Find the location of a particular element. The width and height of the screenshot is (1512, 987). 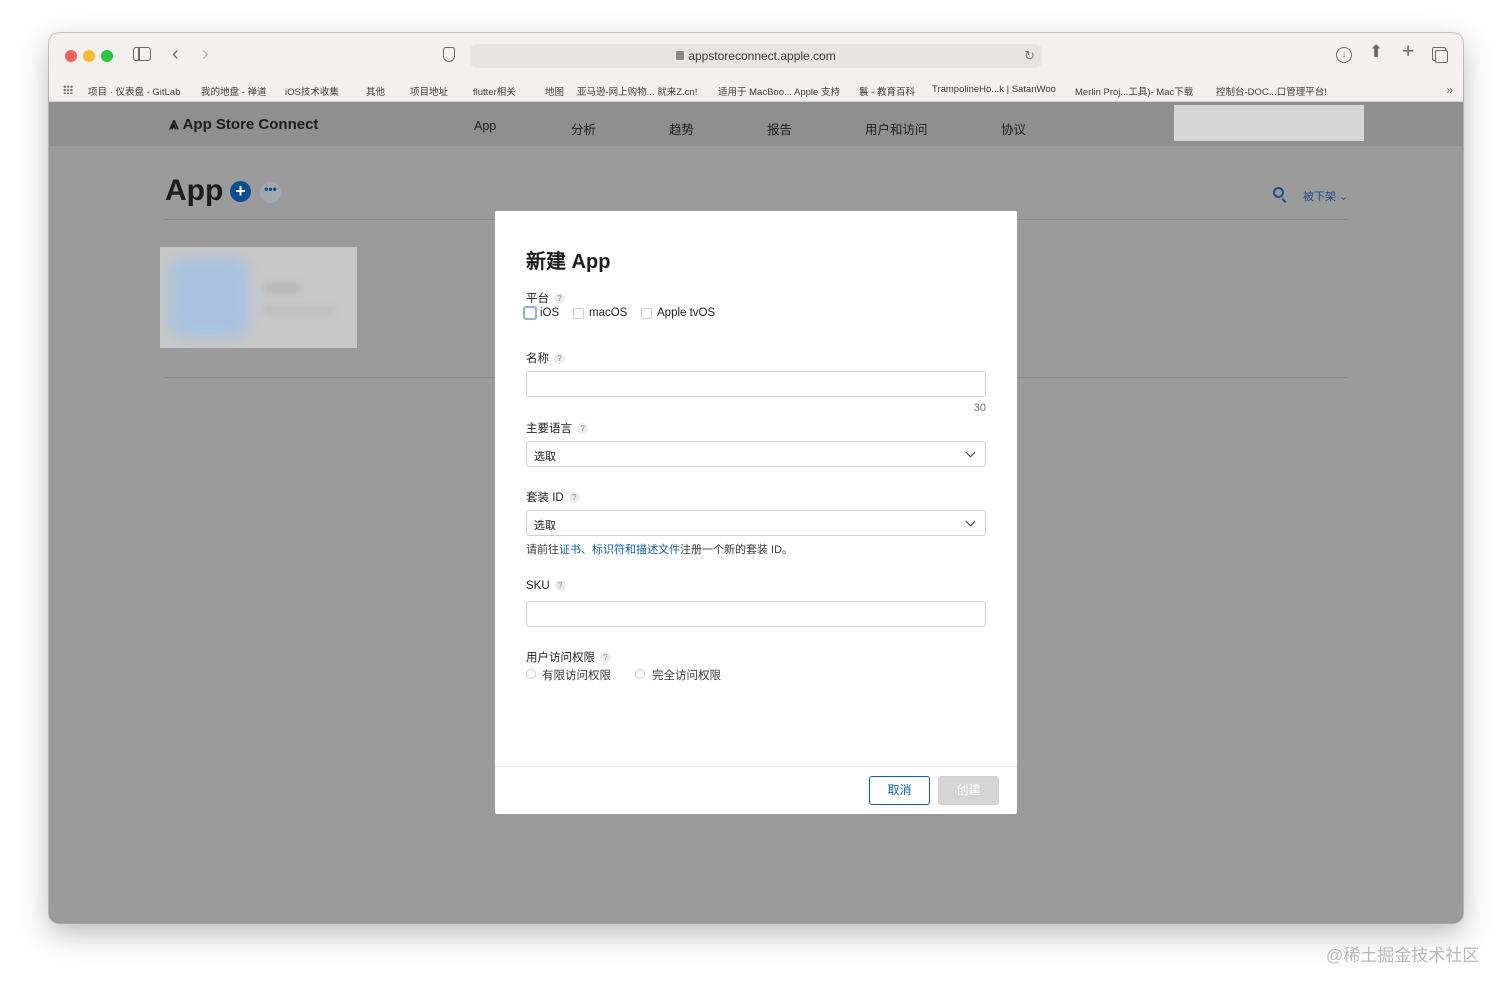

app-status-blurred is located at coordinates (299, 310).